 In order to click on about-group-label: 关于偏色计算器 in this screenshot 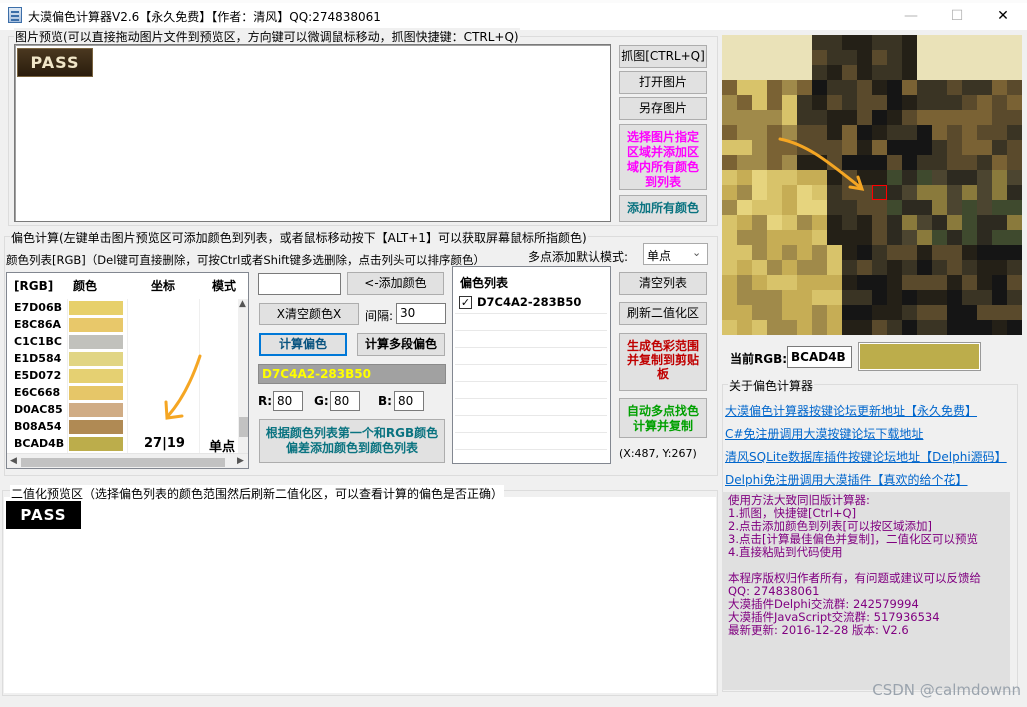, I will do `click(771, 385)`.